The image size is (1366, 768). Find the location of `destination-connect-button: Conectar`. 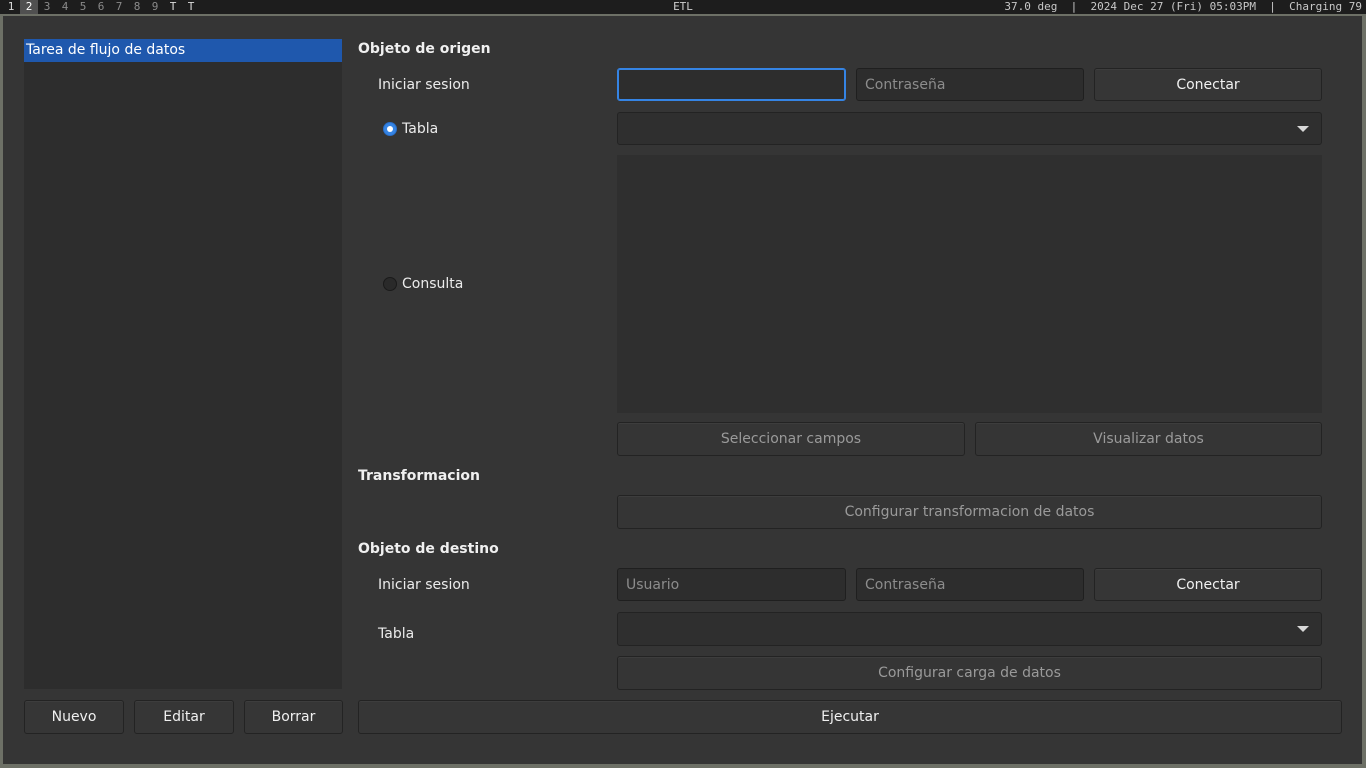

destination-connect-button: Conectar is located at coordinates (1208, 584).